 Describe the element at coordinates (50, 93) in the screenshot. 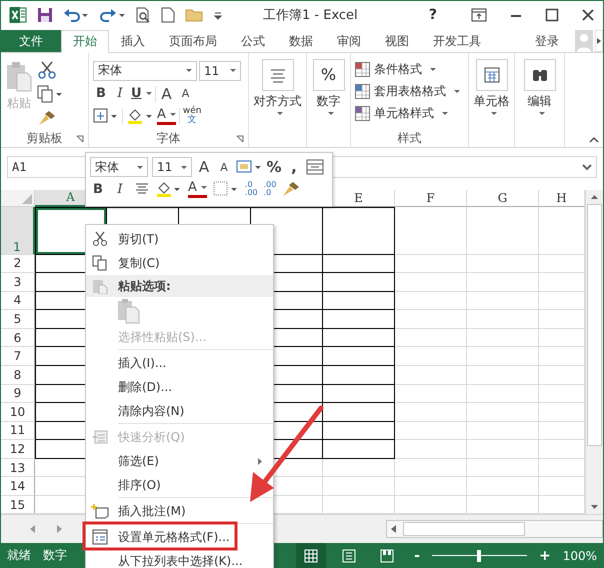

I see `copy-icon` at that location.